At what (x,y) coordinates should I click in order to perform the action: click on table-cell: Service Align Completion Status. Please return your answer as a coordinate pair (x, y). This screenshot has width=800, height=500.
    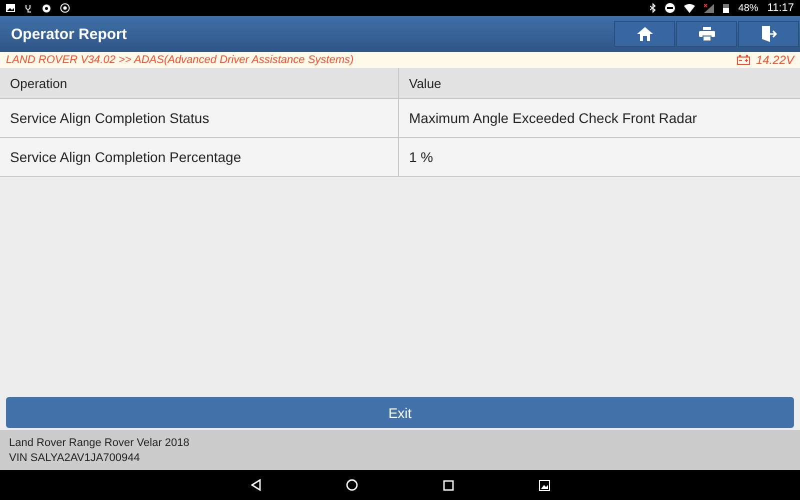
    Looking at the image, I should click on (199, 118).